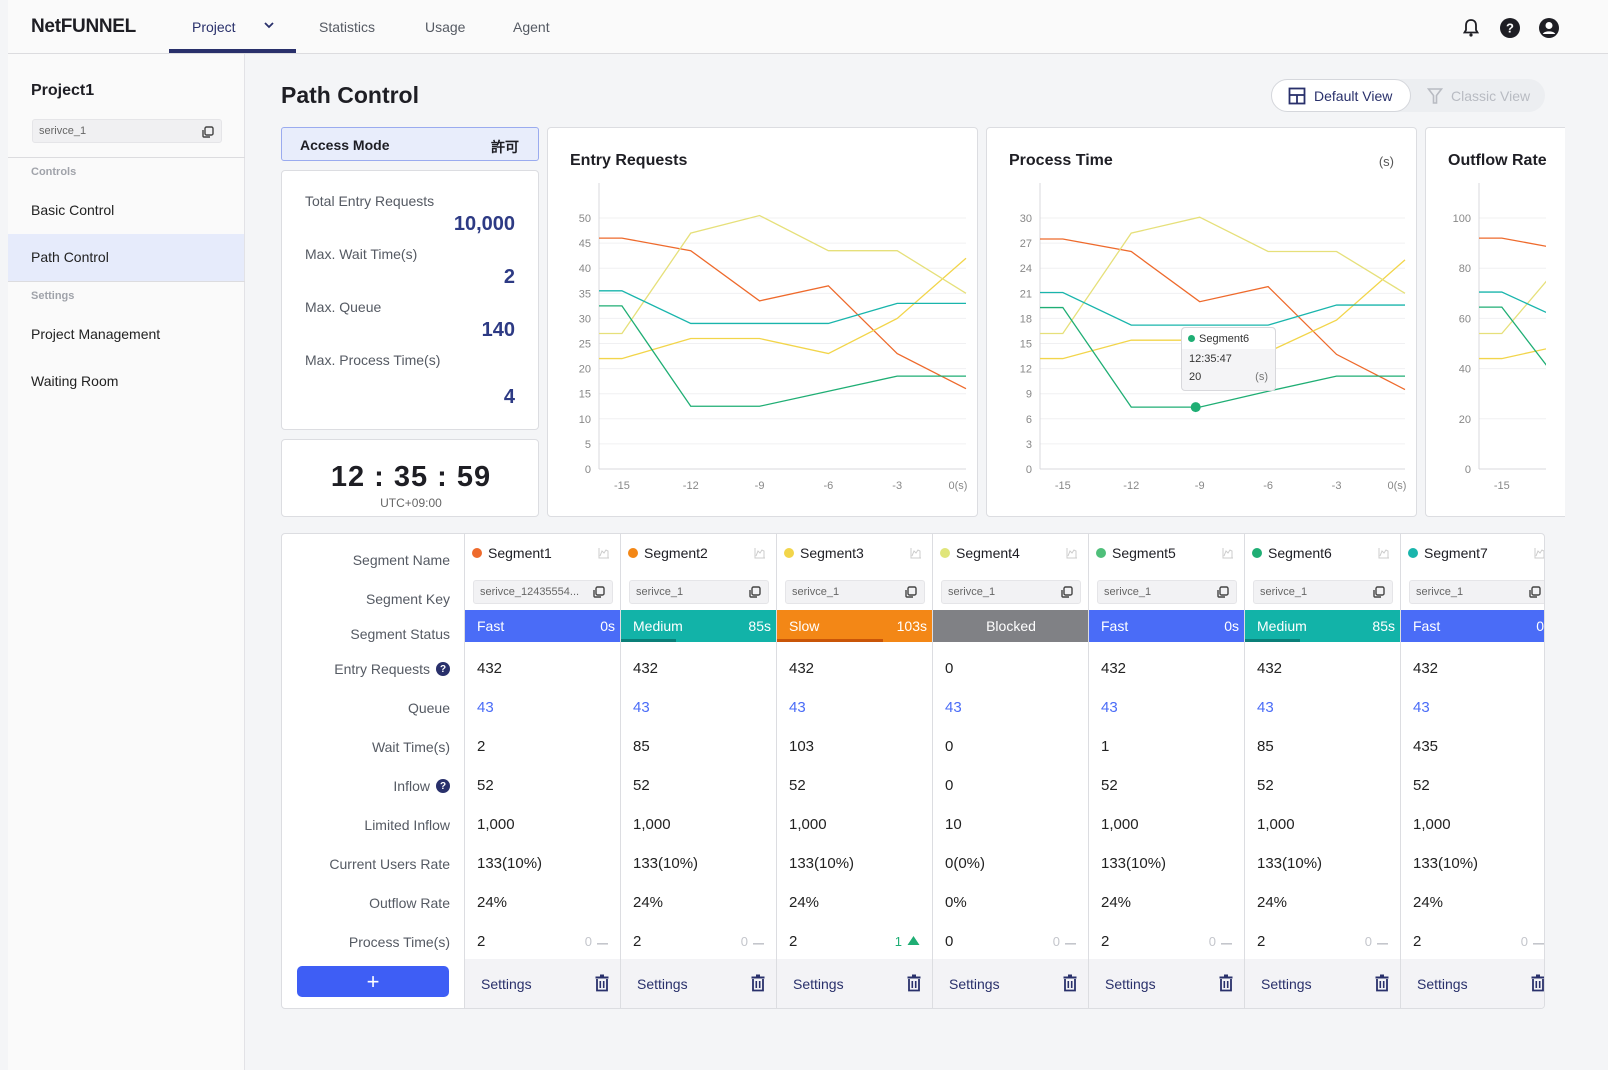 The height and width of the screenshot is (1070, 1608). Describe the element at coordinates (980, 553) in the screenshot. I see `segment-name: Segment4` at that location.